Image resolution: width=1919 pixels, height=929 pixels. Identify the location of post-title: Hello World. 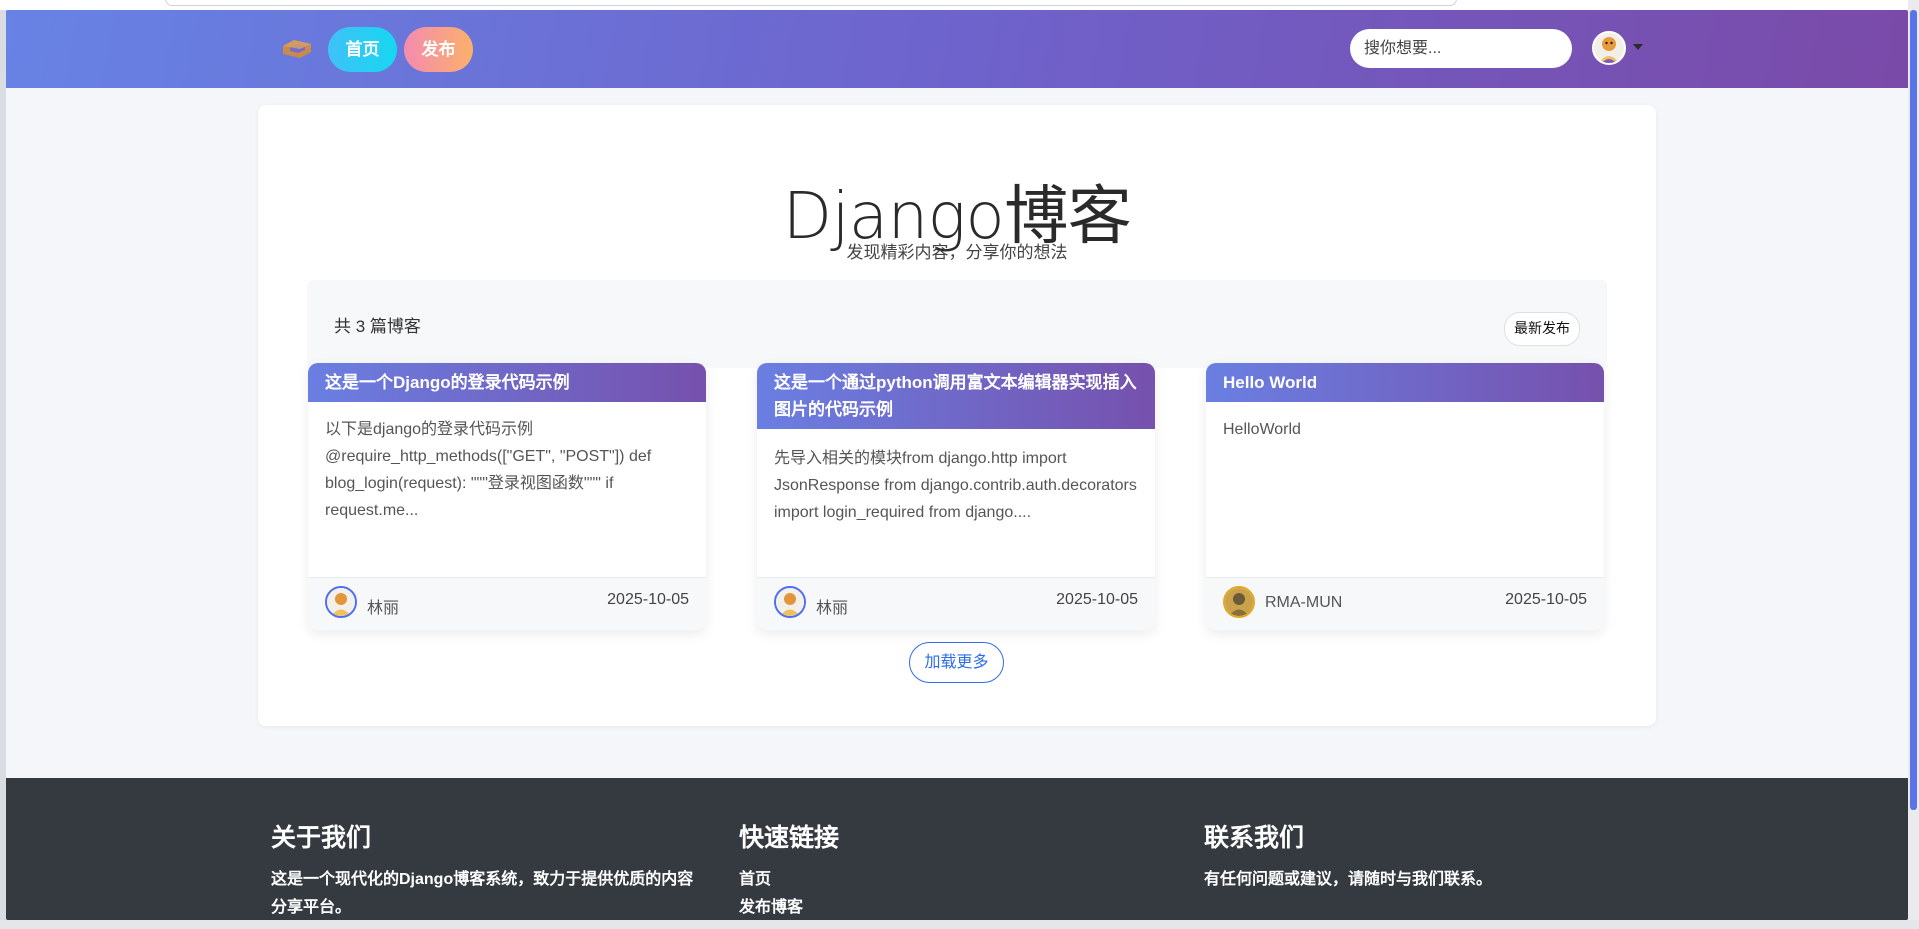
(1405, 382).